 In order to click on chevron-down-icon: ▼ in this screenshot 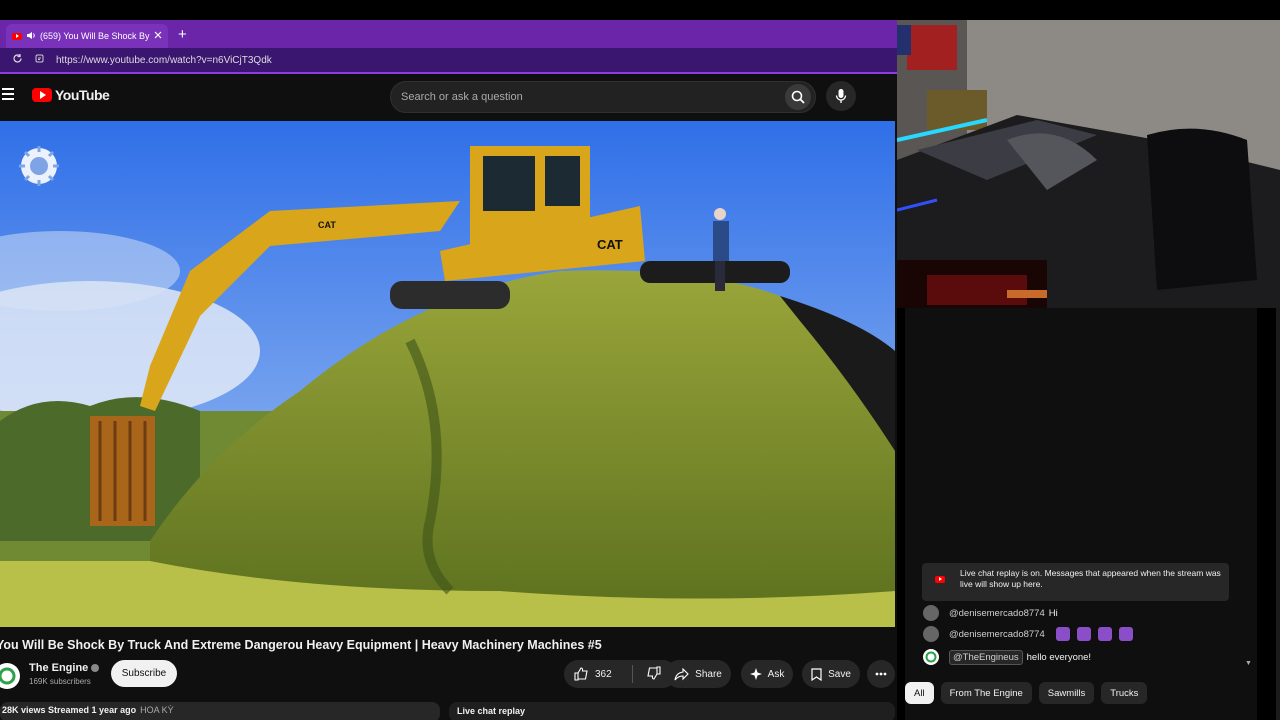, I will do `click(1248, 663)`.